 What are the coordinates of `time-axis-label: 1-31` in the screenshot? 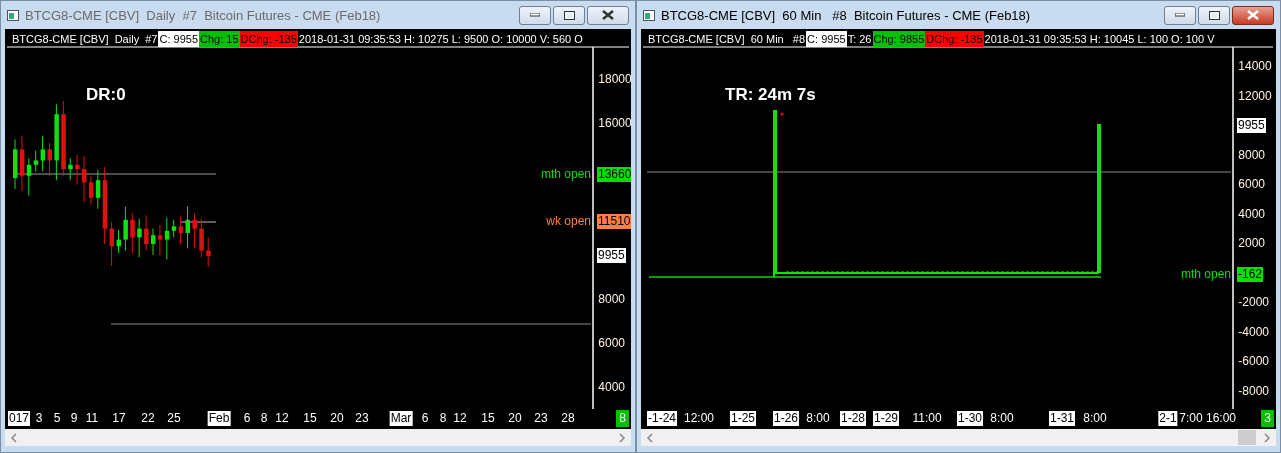 It's located at (1062, 419).